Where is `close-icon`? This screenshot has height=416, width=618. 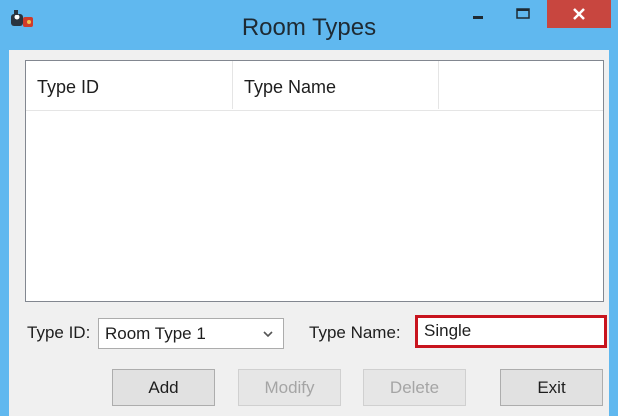
close-icon is located at coordinates (579, 14).